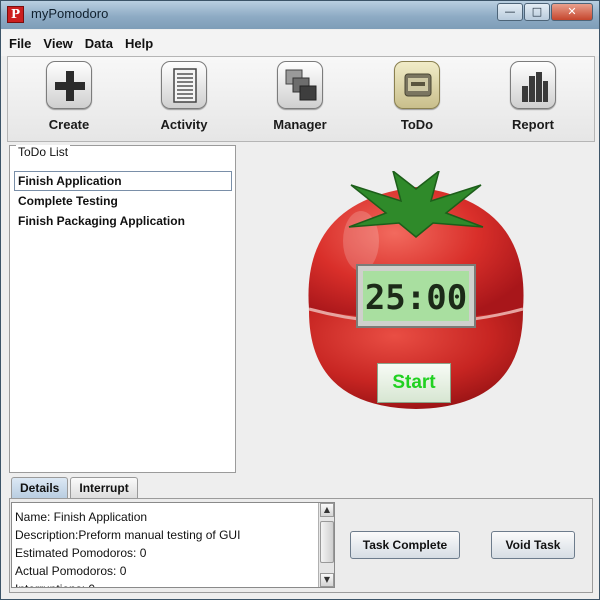 This screenshot has height=600, width=600. I want to click on bar-chart-icon, so click(533, 85).